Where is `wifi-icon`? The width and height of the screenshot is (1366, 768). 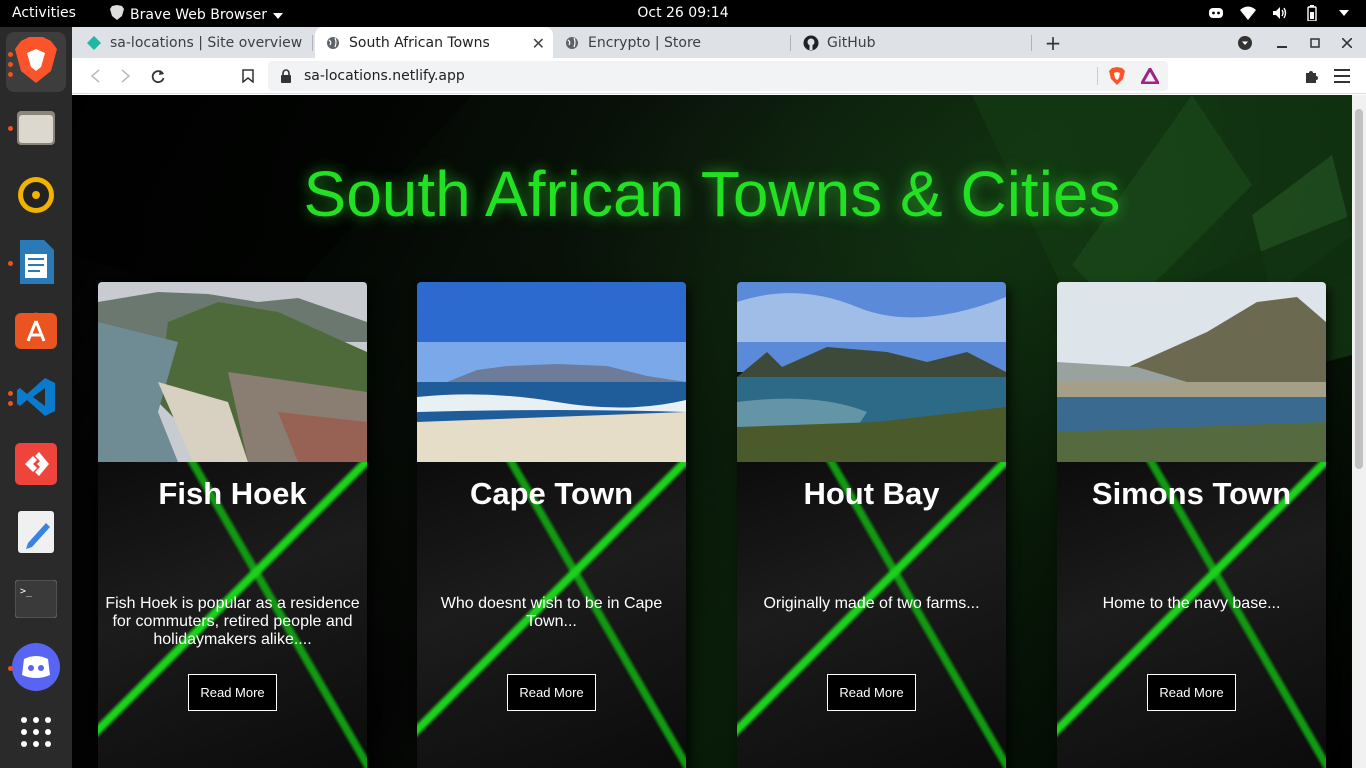
wifi-icon is located at coordinates (1248, 13).